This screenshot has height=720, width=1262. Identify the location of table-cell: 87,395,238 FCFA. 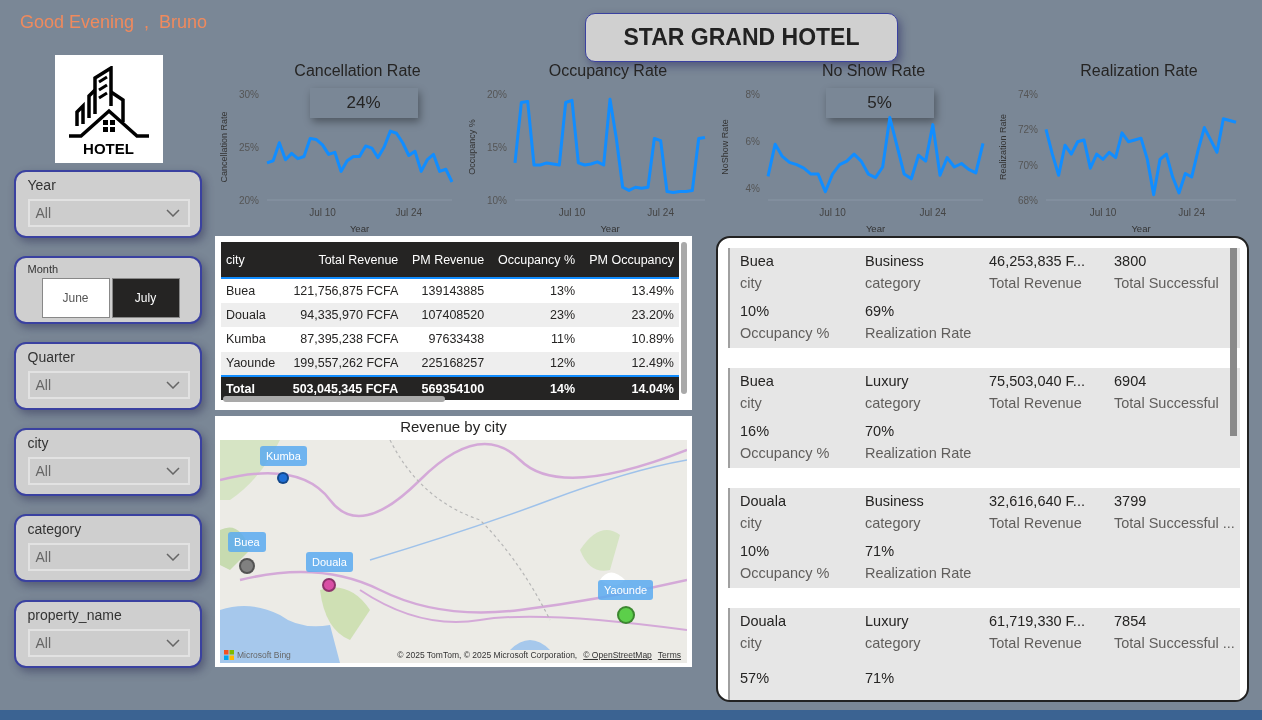
(343, 339).